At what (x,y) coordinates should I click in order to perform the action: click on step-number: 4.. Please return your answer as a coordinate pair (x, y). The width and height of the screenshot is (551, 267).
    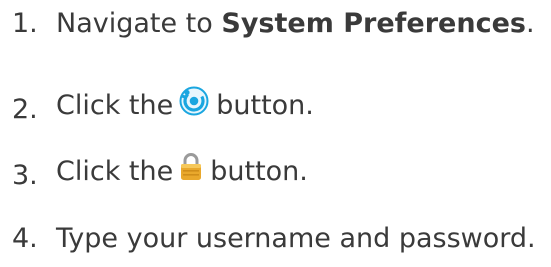
    Looking at the image, I should click on (25, 238).